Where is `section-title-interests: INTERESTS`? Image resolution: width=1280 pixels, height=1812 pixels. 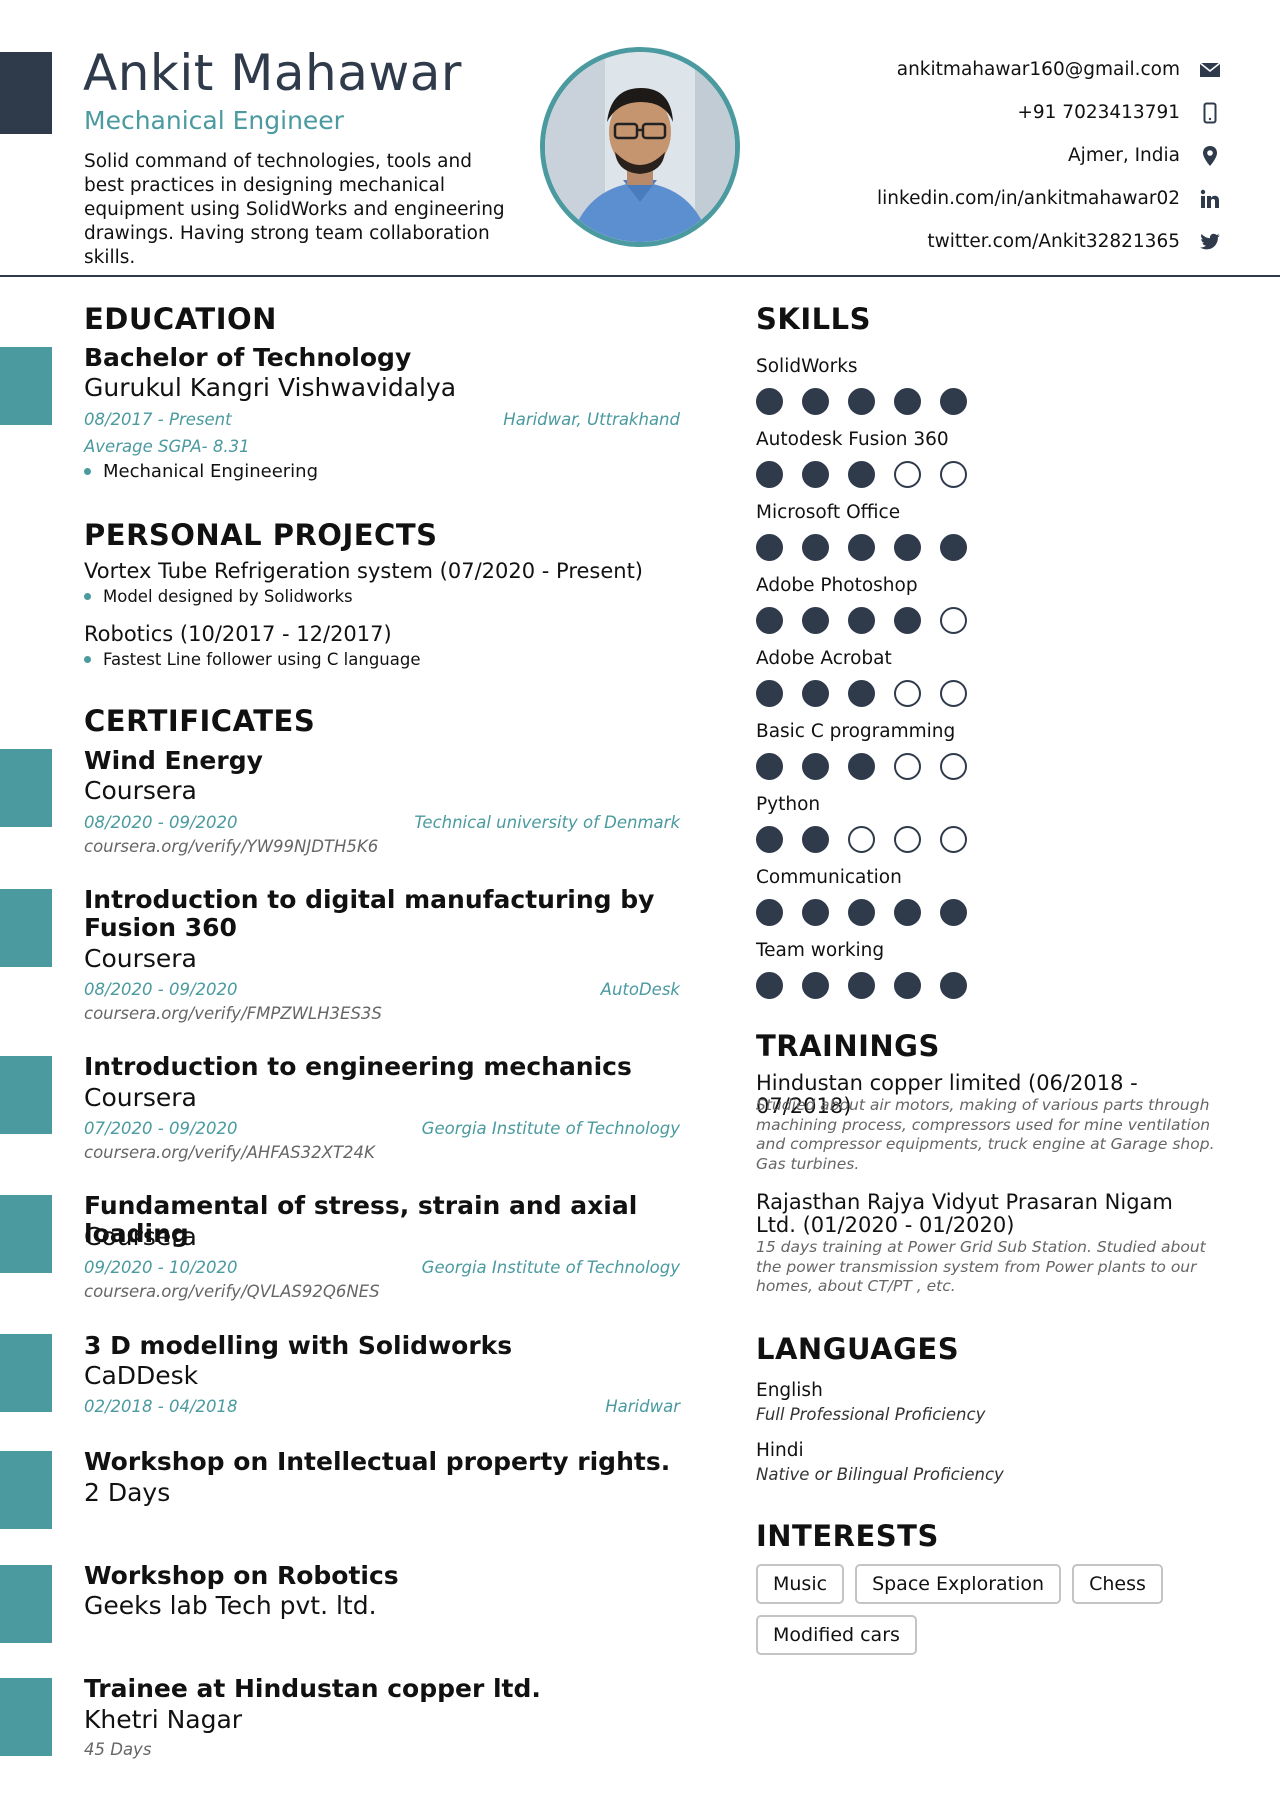
section-title-interests: INTERESTS is located at coordinates (847, 1536).